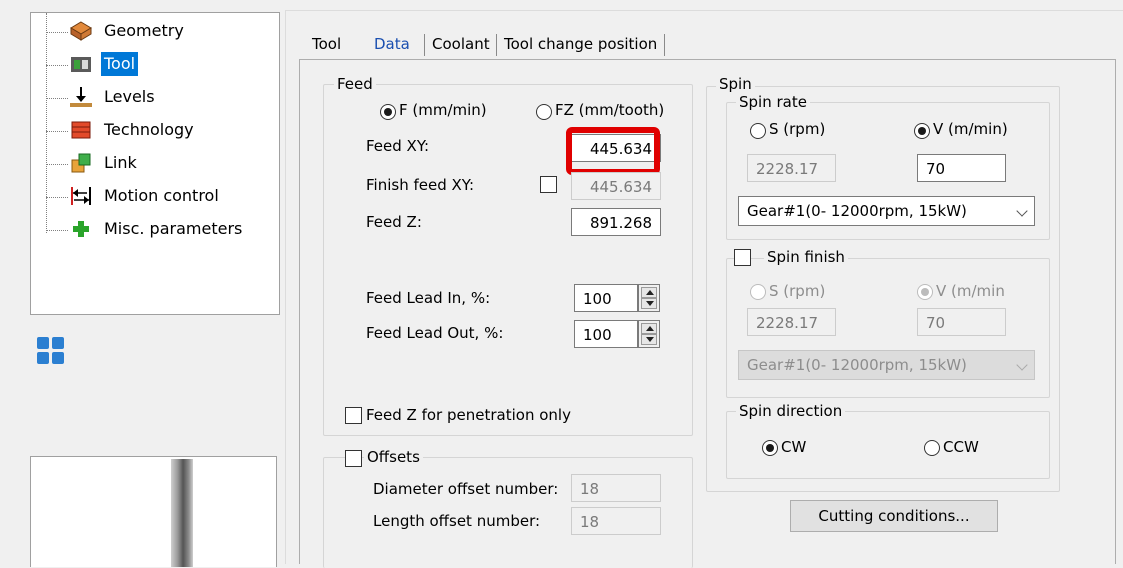  What do you see at coordinates (961, 447) in the screenshot?
I see `radio-ccw-label: CCW` at bounding box center [961, 447].